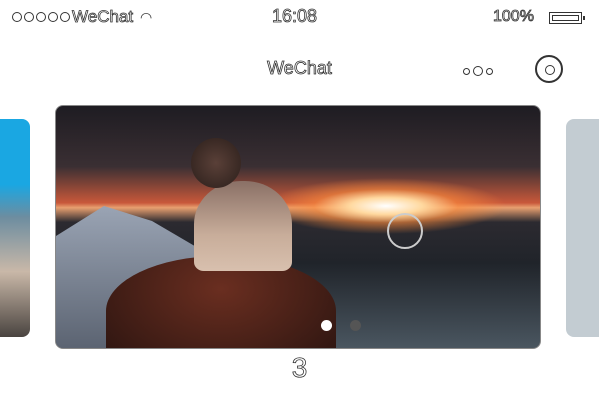 The image size is (599, 407). I want to click on carousel-next-card, so click(582, 228).